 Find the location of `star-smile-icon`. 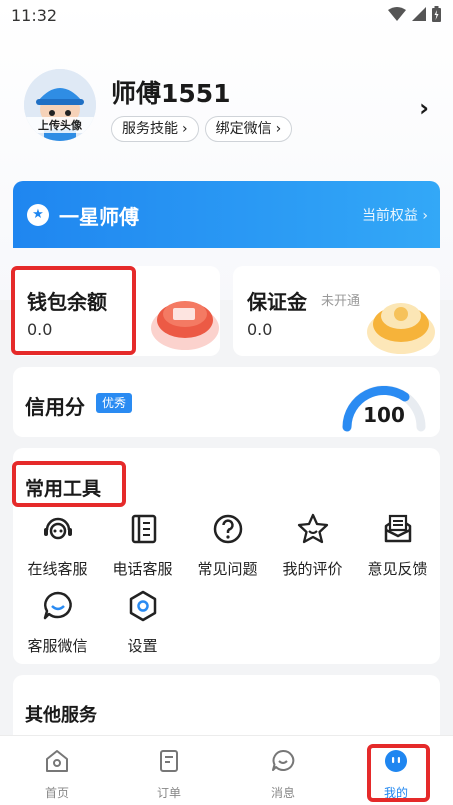

star-smile-icon is located at coordinates (312, 528).